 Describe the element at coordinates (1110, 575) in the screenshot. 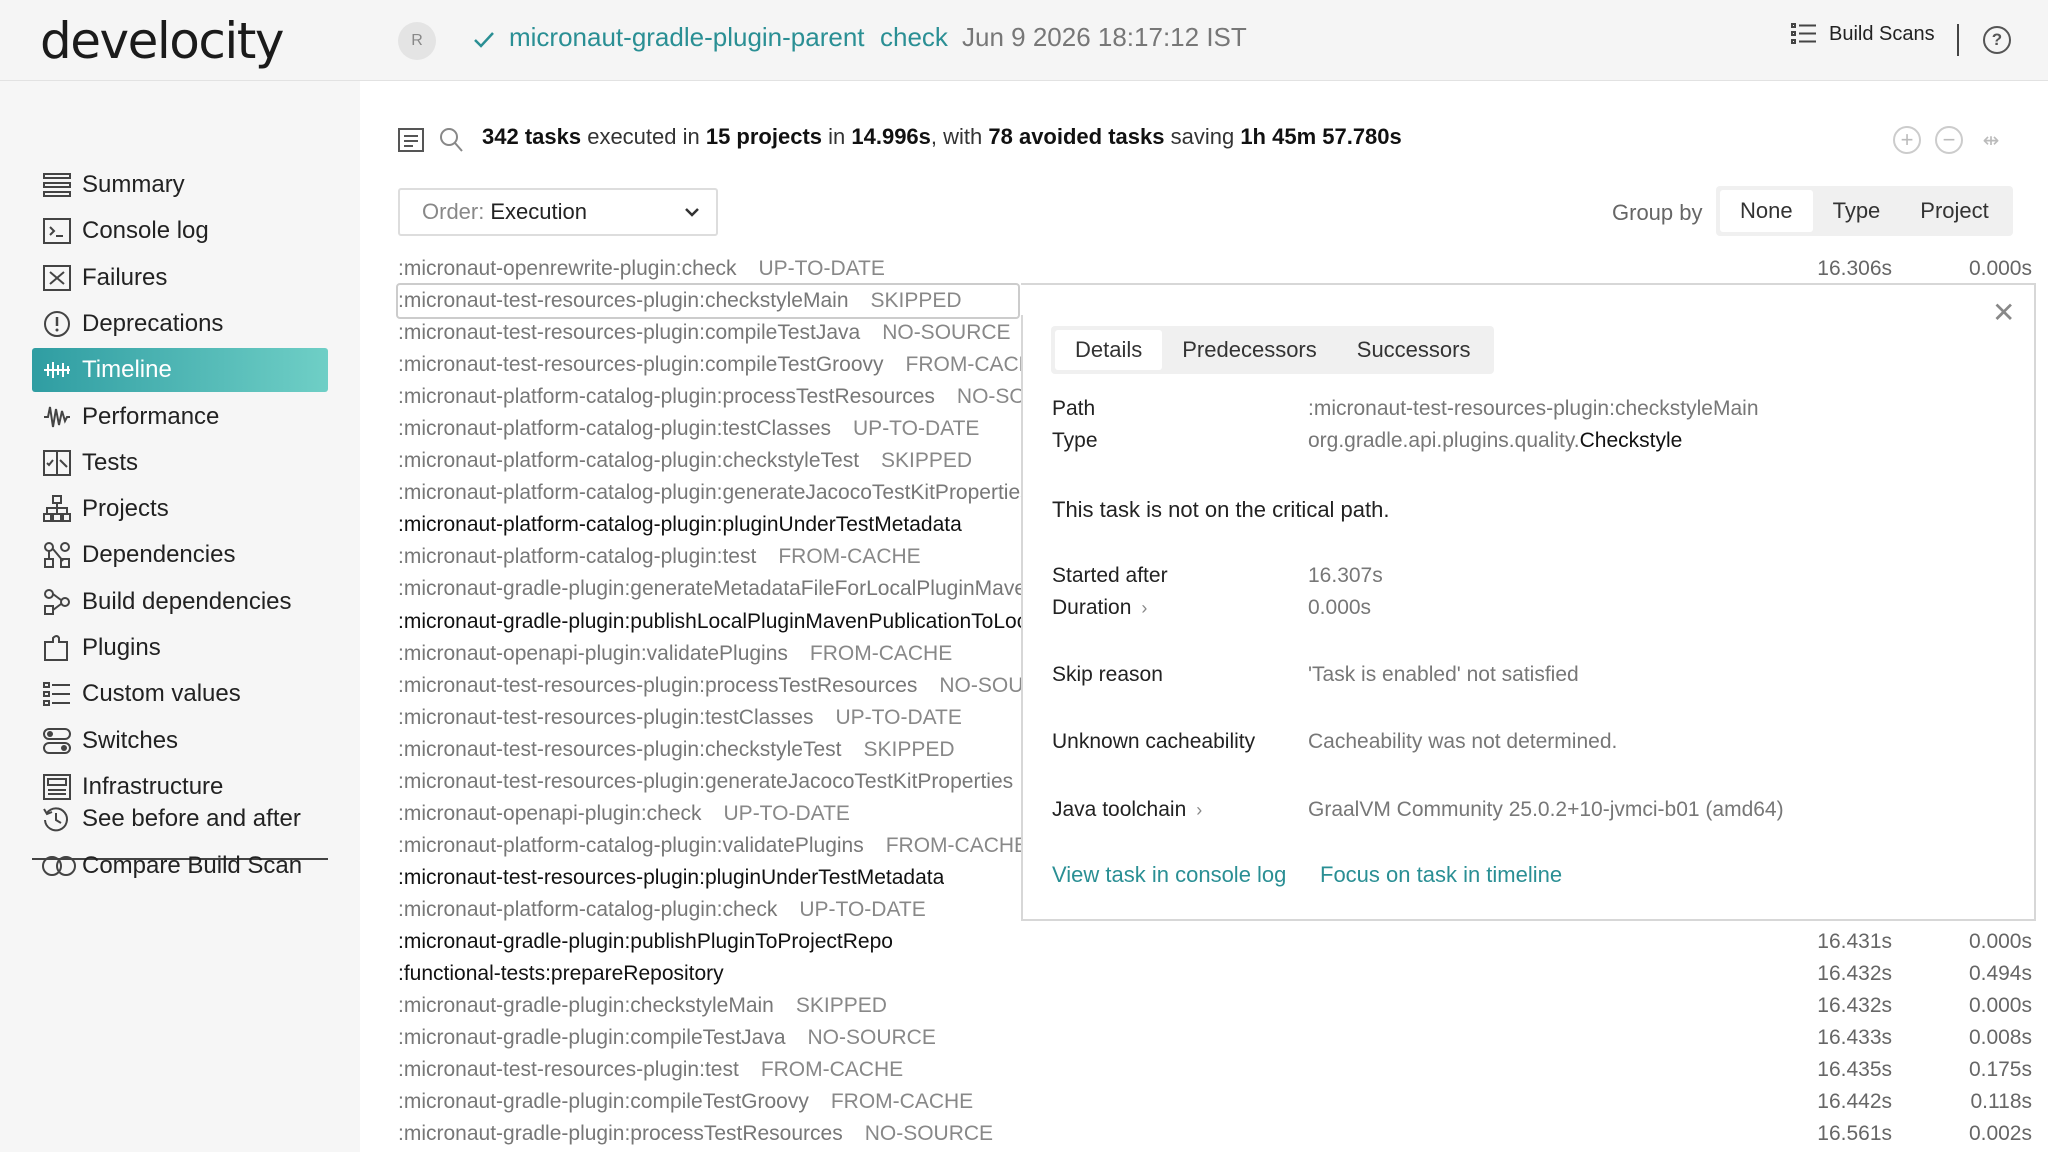

I see `started-label: Started after` at that location.